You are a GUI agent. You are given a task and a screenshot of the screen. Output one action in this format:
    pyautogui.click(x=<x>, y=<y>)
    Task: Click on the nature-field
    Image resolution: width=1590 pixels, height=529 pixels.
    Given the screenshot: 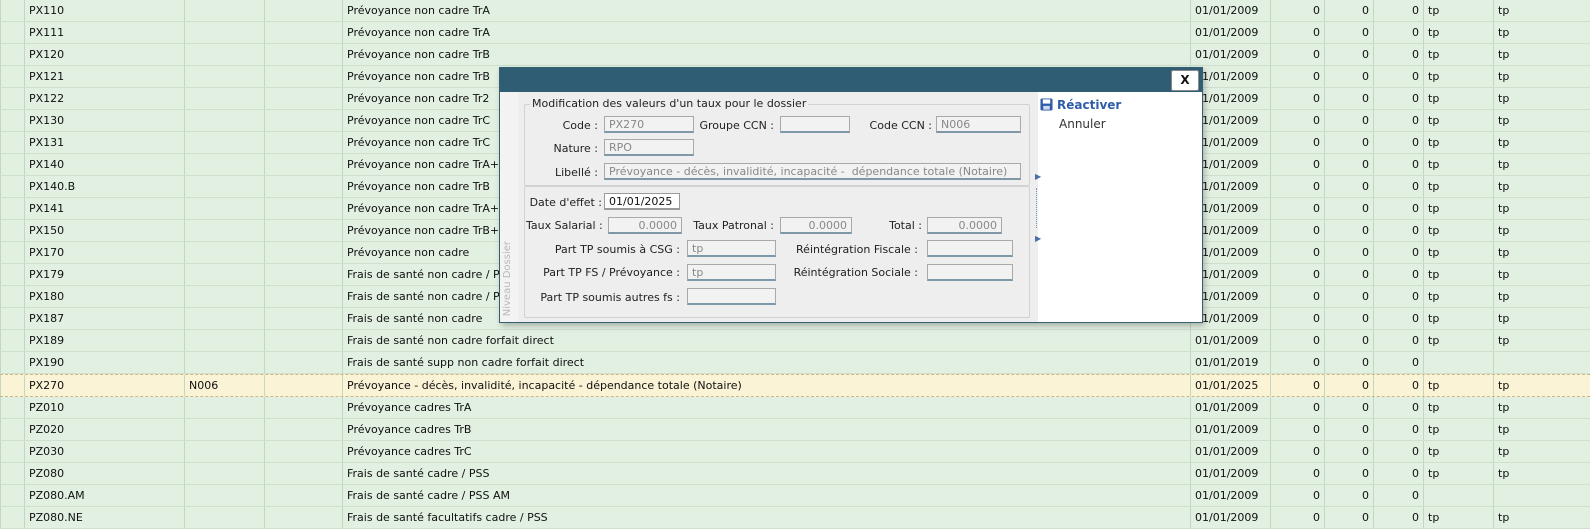 What is the action you would take?
    pyautogui.click(x=649, y=147)
    